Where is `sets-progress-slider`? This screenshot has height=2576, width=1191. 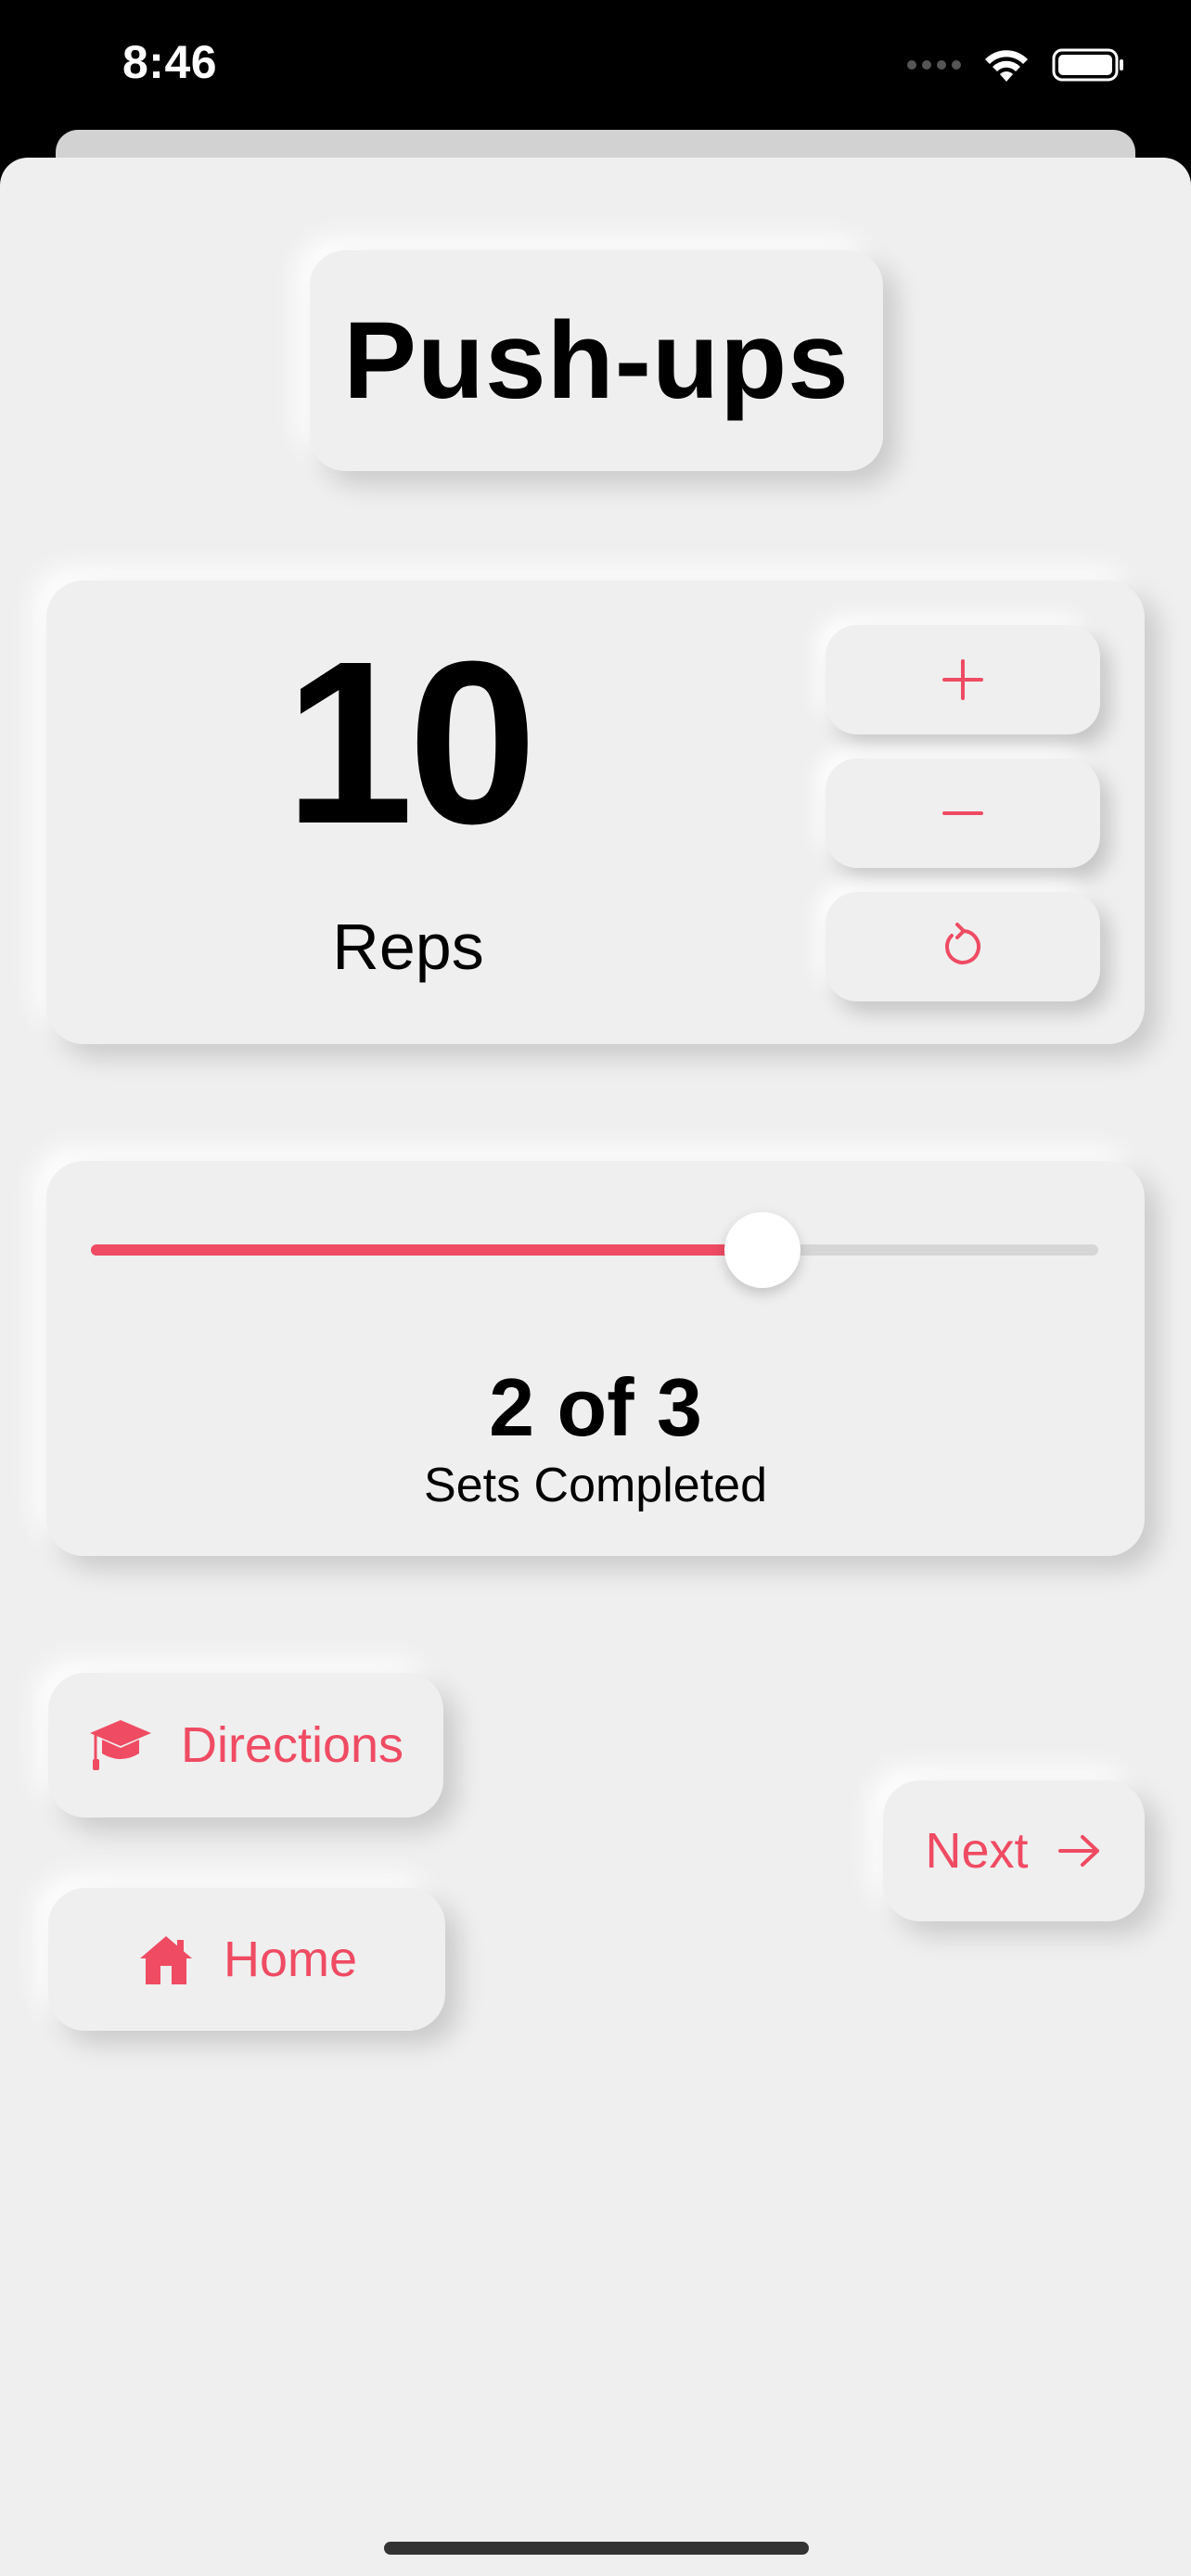
sets-progress-slider is located at coordinates (594, 1250).